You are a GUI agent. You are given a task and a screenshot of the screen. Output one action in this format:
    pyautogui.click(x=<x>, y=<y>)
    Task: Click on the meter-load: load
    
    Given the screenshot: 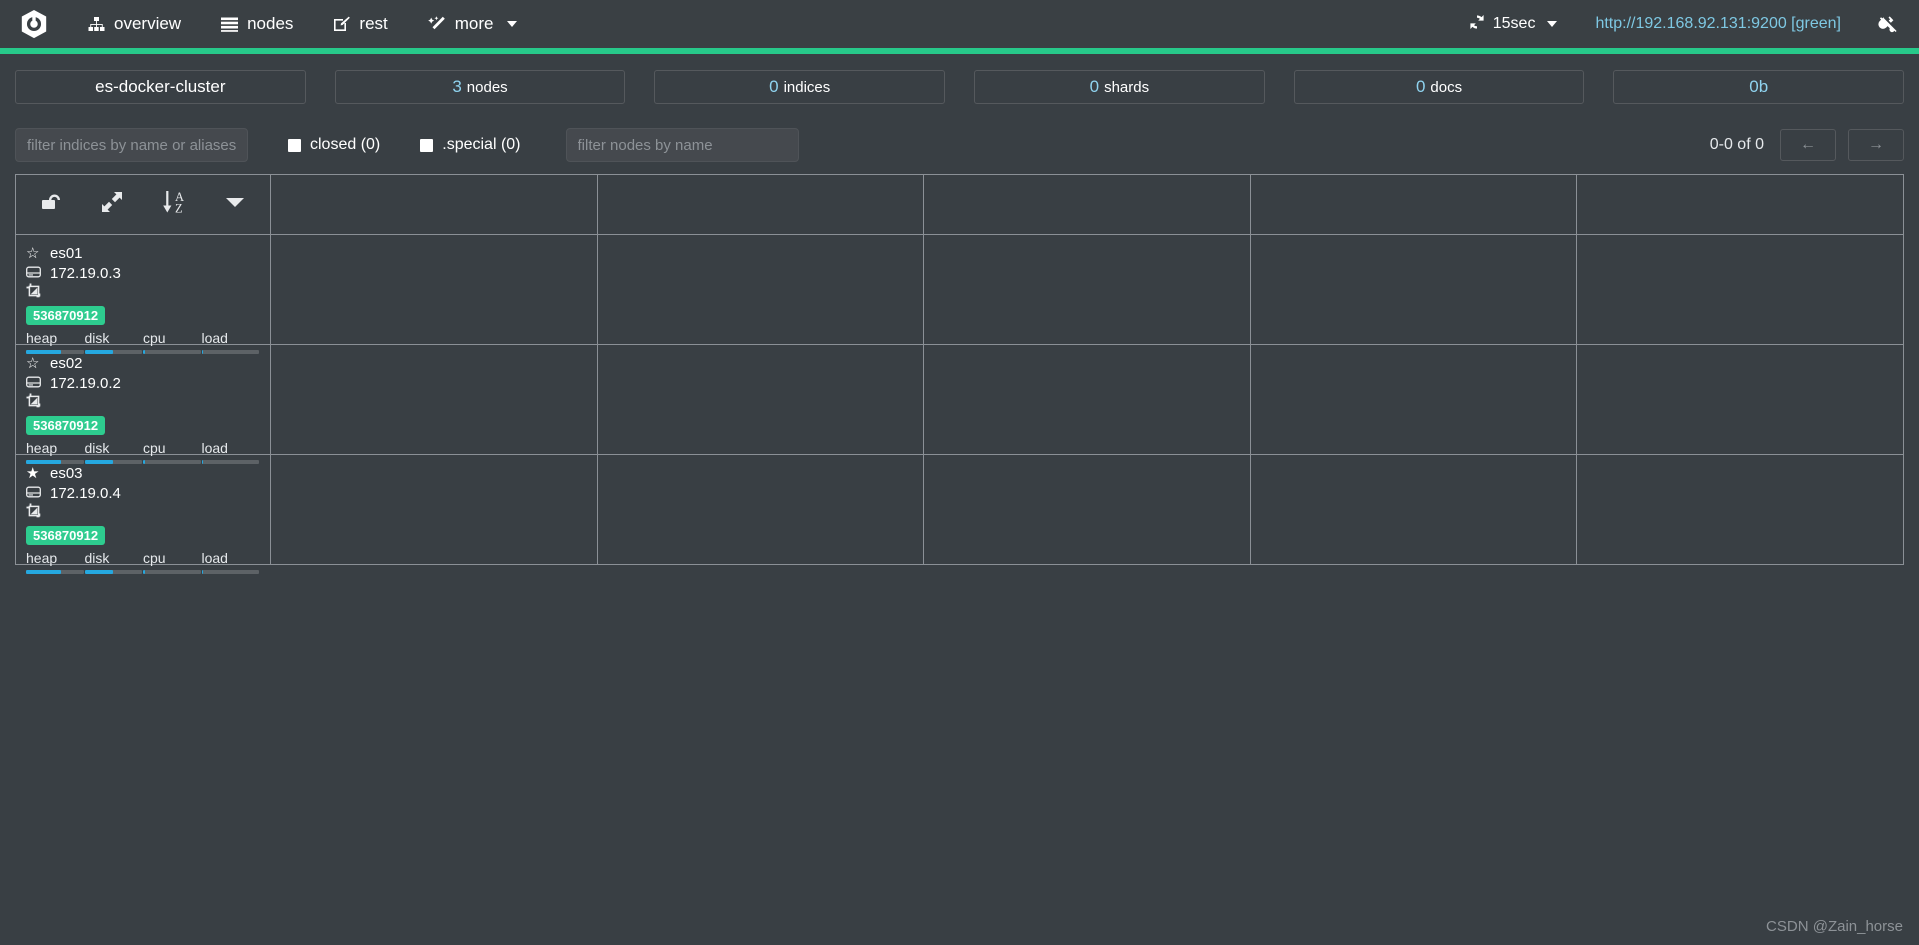 What is the action you would take?
    pyautogui.click(x=230, y=562)
    